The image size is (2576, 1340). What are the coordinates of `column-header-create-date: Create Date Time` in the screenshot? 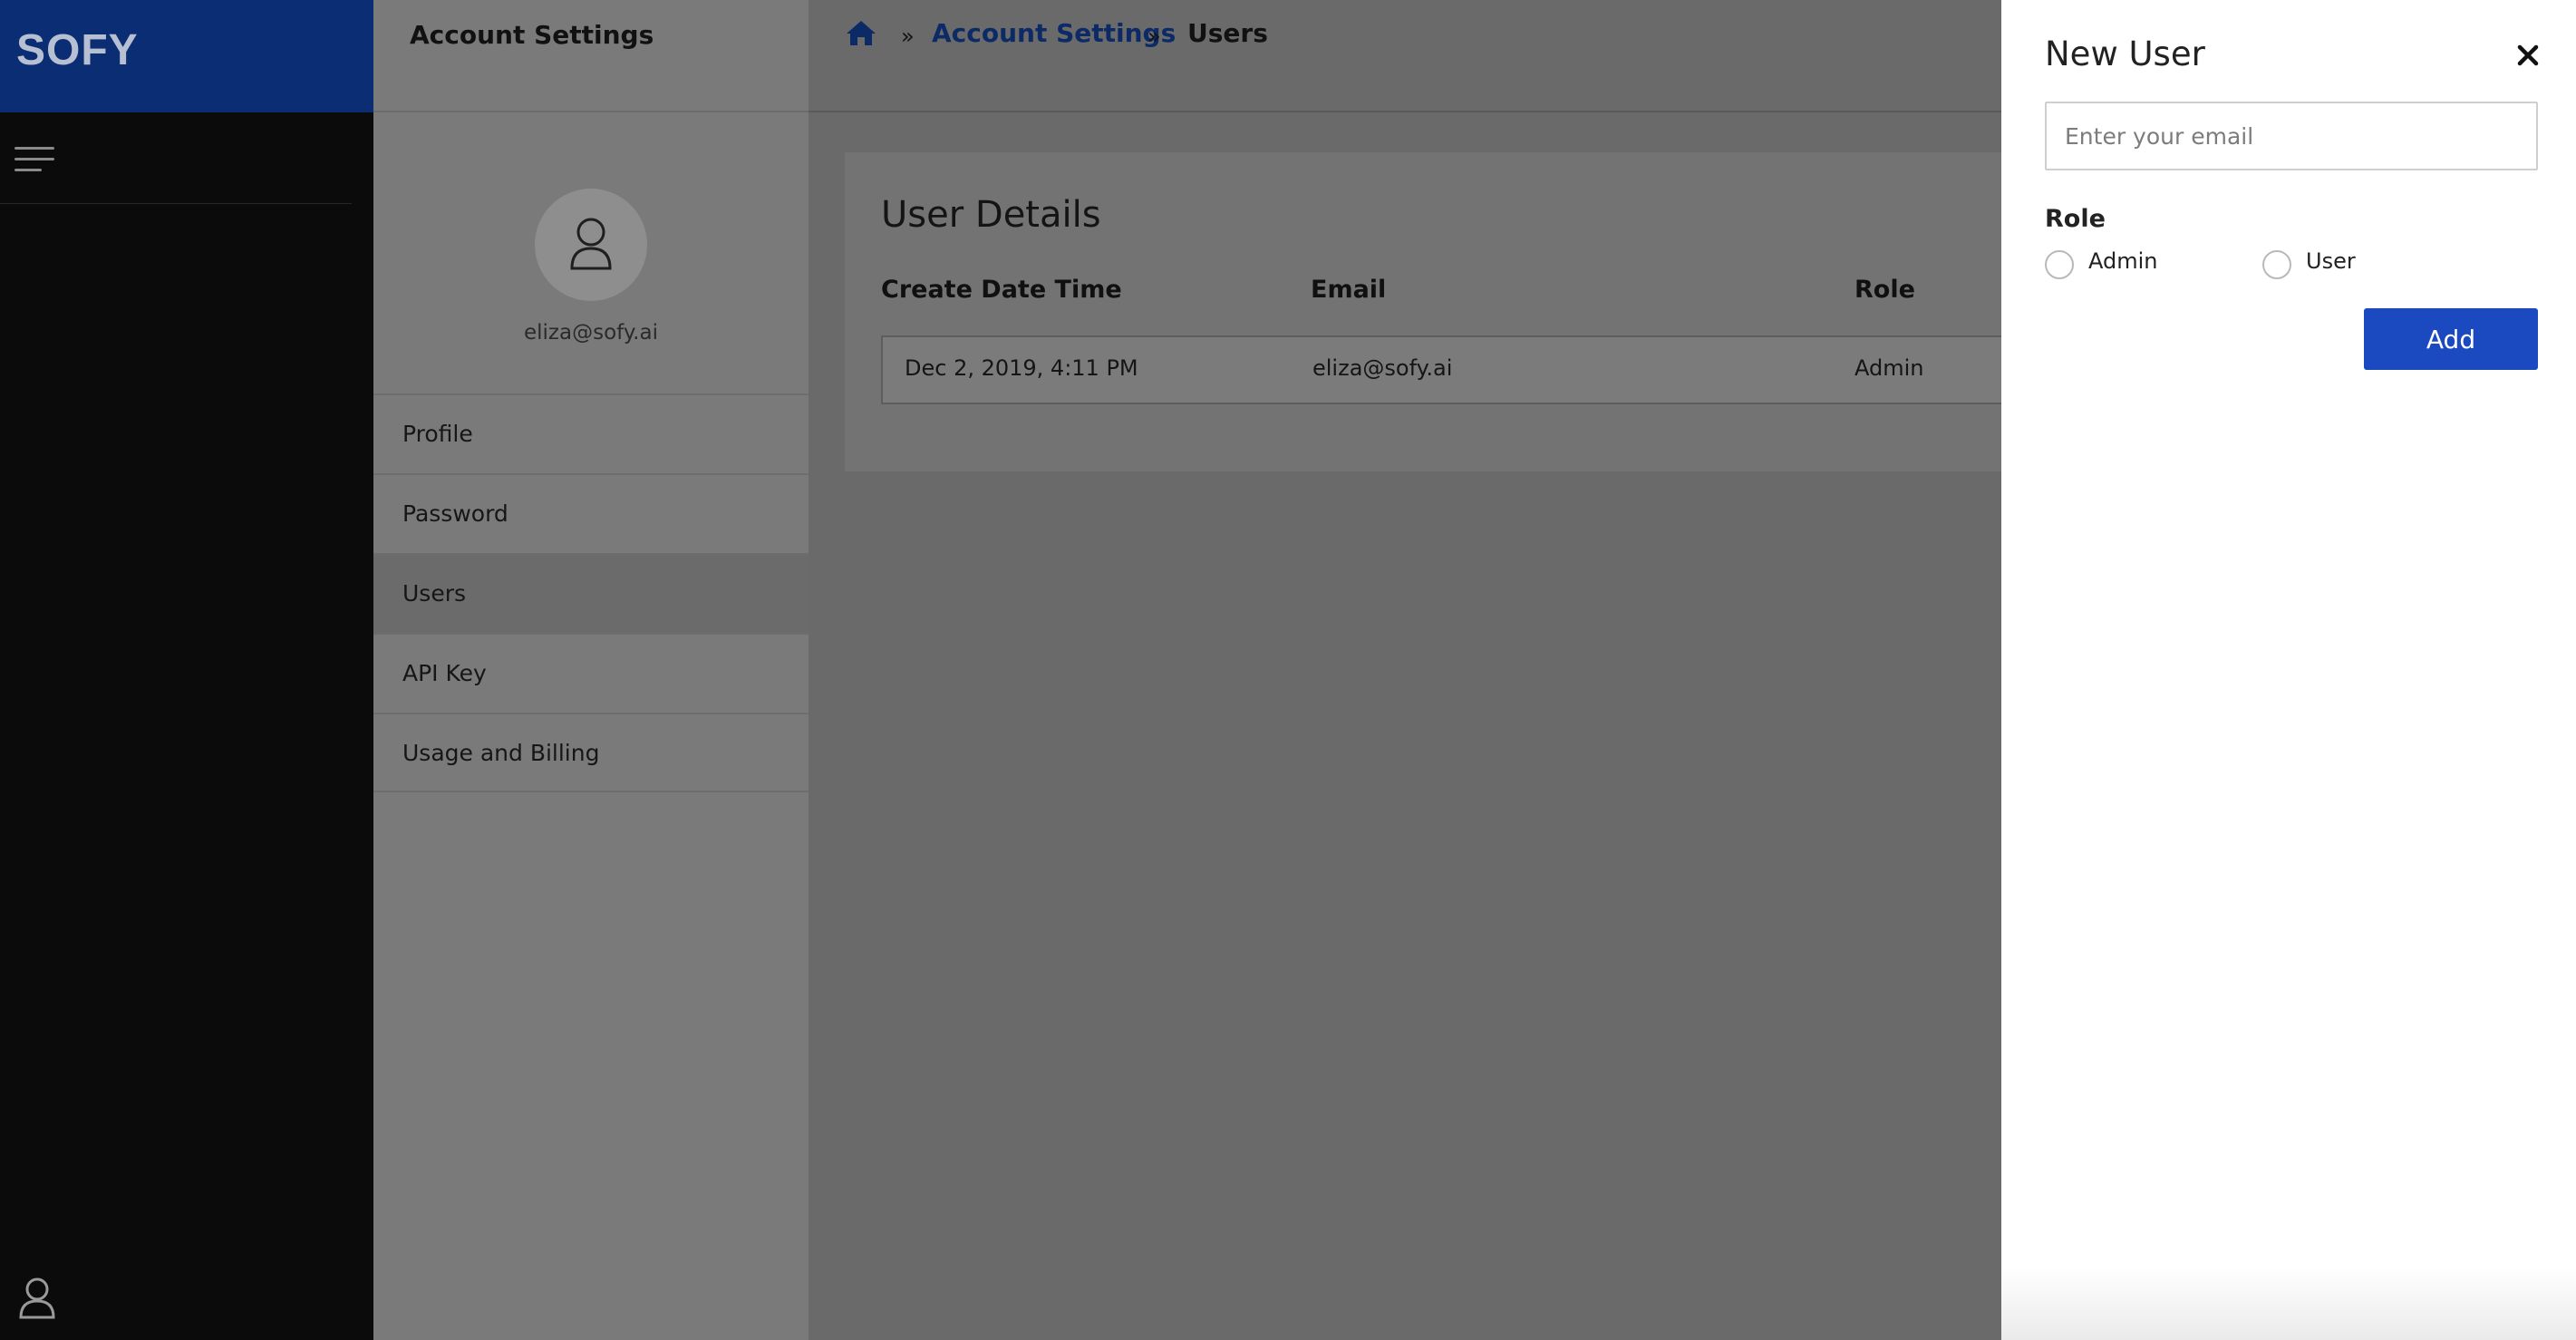 It's located at (1001, 290).